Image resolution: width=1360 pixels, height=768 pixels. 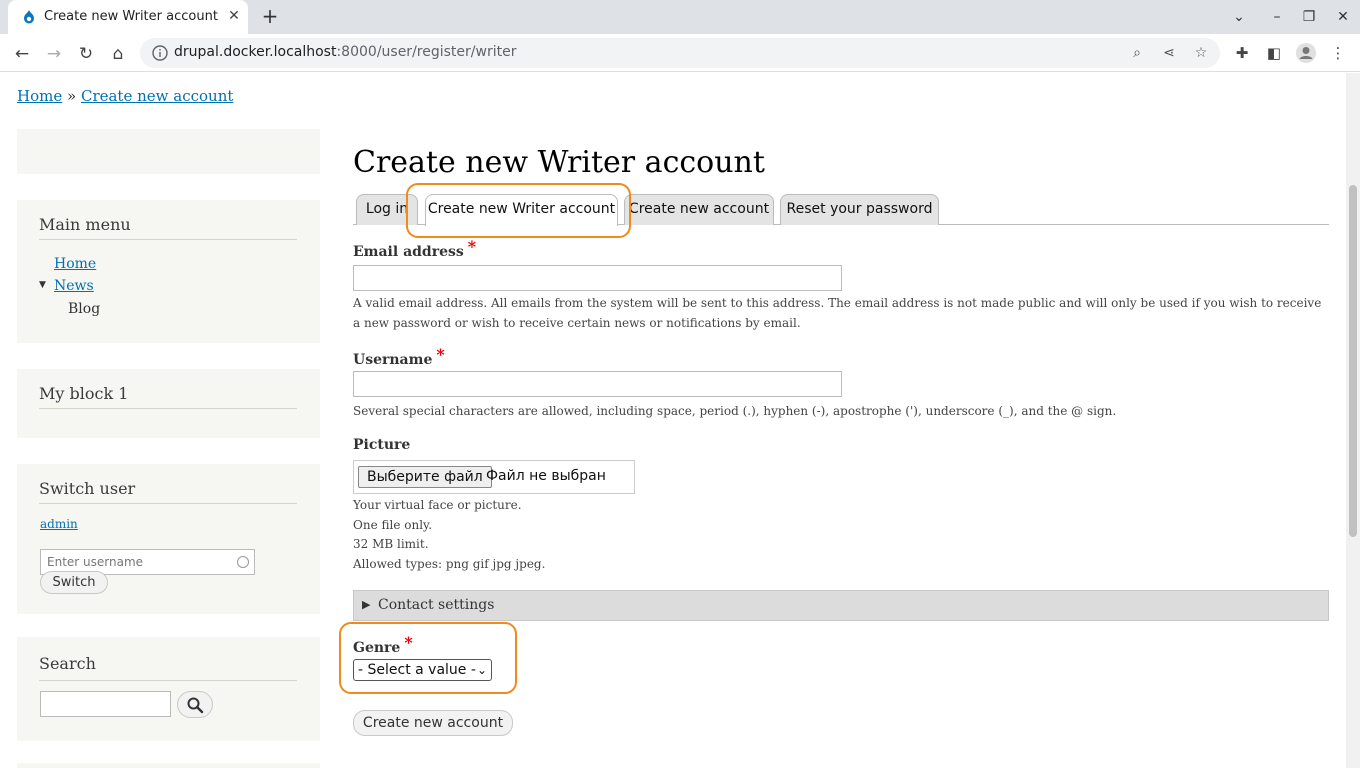 What do you see at coordinates (1242, 53) in the screenshot?
I see `extensions-icon: ✚` at bounding box center [1242, 53].